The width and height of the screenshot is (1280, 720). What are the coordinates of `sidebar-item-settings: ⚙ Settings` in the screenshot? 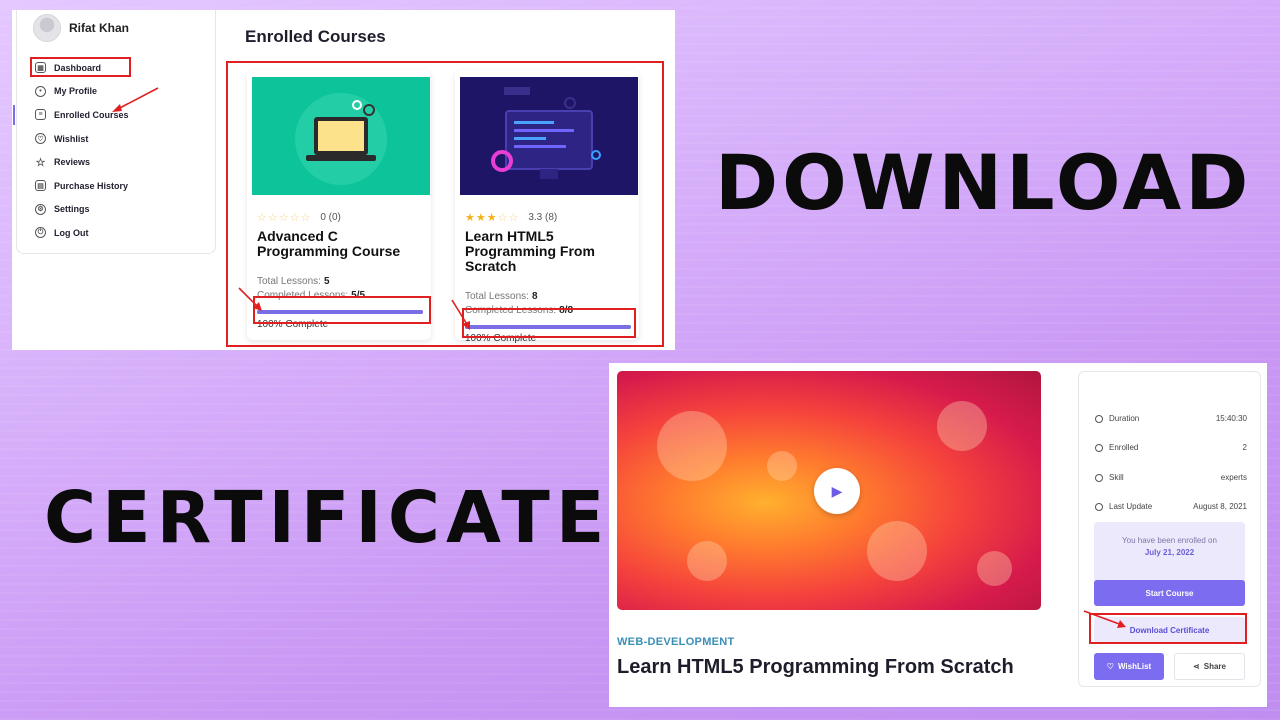 It's located at (116, 210).